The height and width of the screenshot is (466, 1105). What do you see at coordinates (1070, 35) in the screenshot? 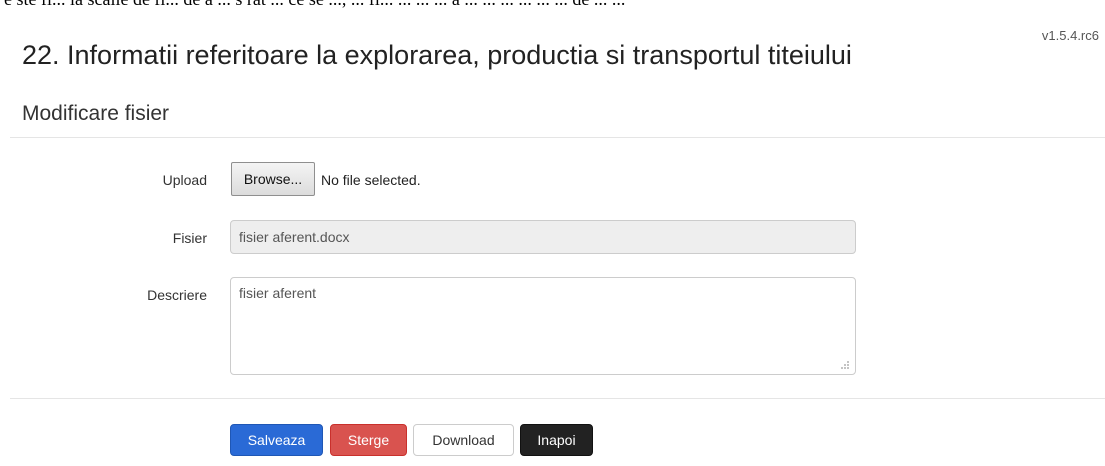
I see `version-label: v1.5.4.rc6` at bounding box center [1070, 35].